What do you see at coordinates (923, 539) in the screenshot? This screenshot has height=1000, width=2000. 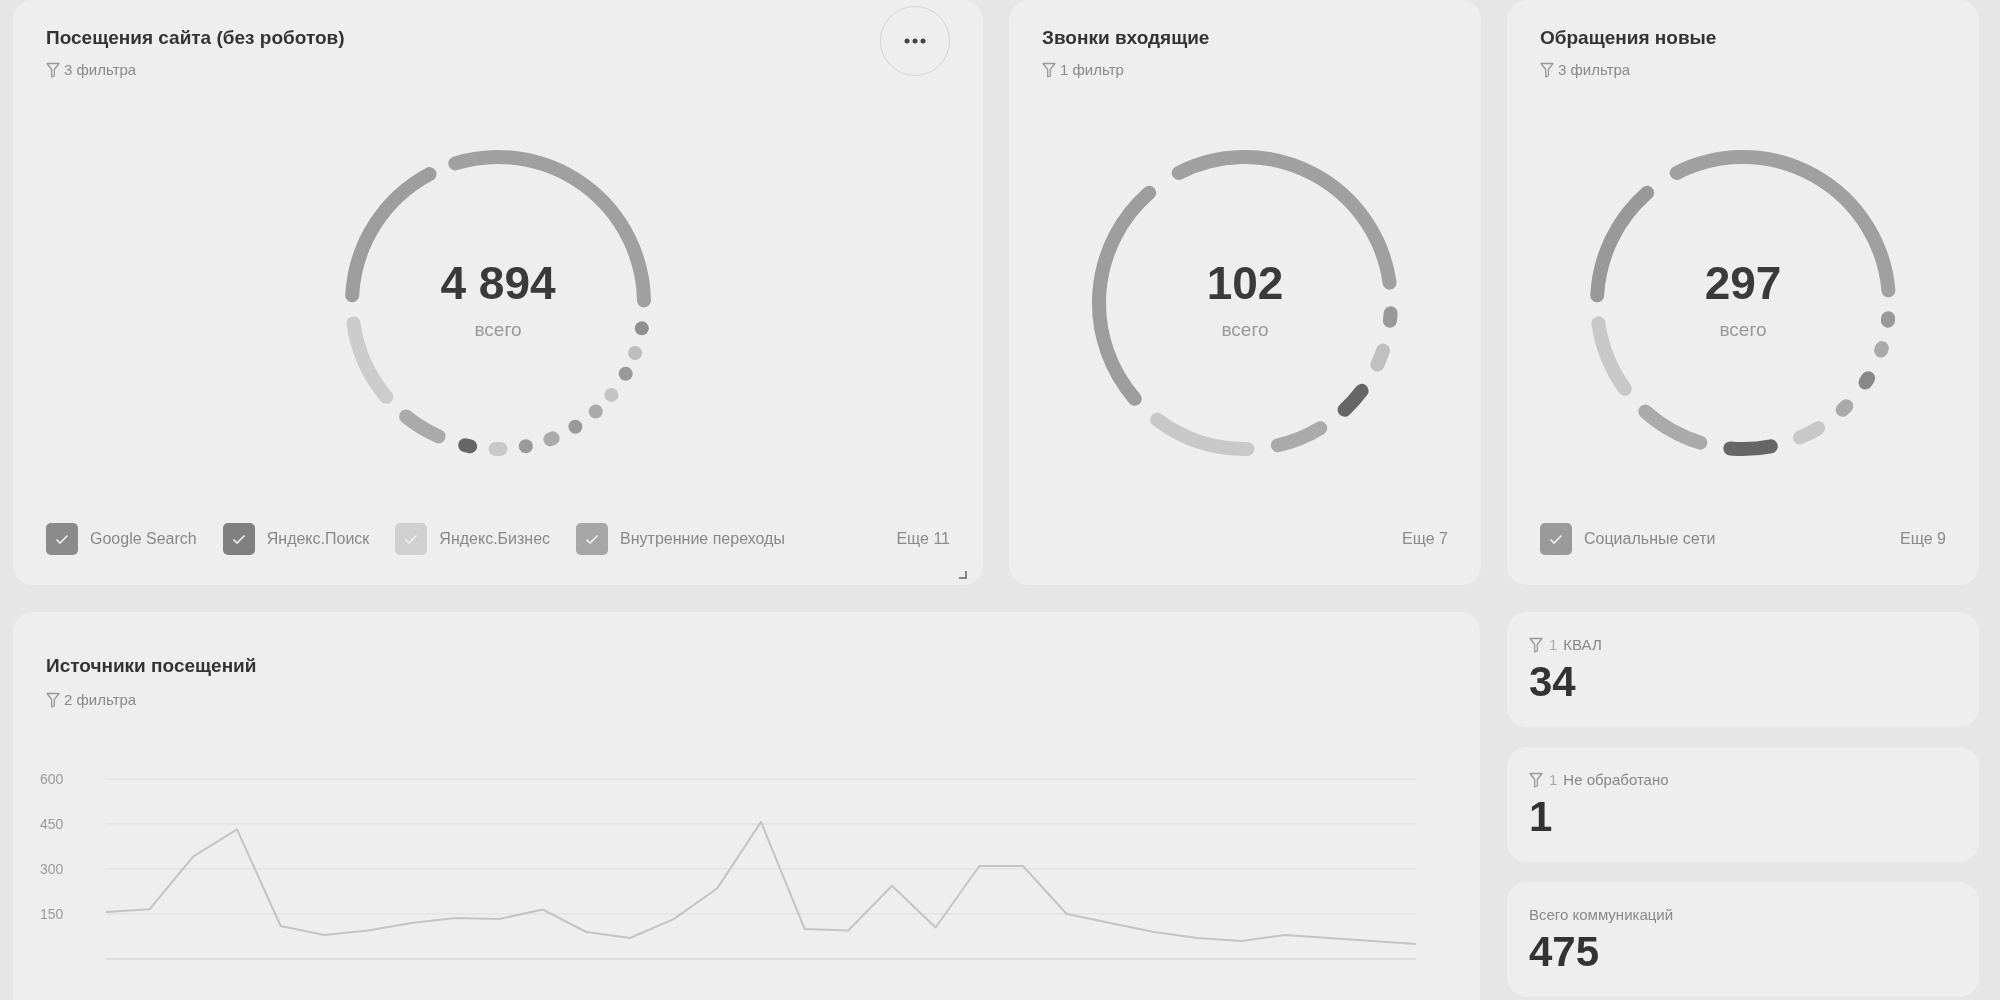 I see `show-more-link: Еще 11` at bounding box center [923, 539].